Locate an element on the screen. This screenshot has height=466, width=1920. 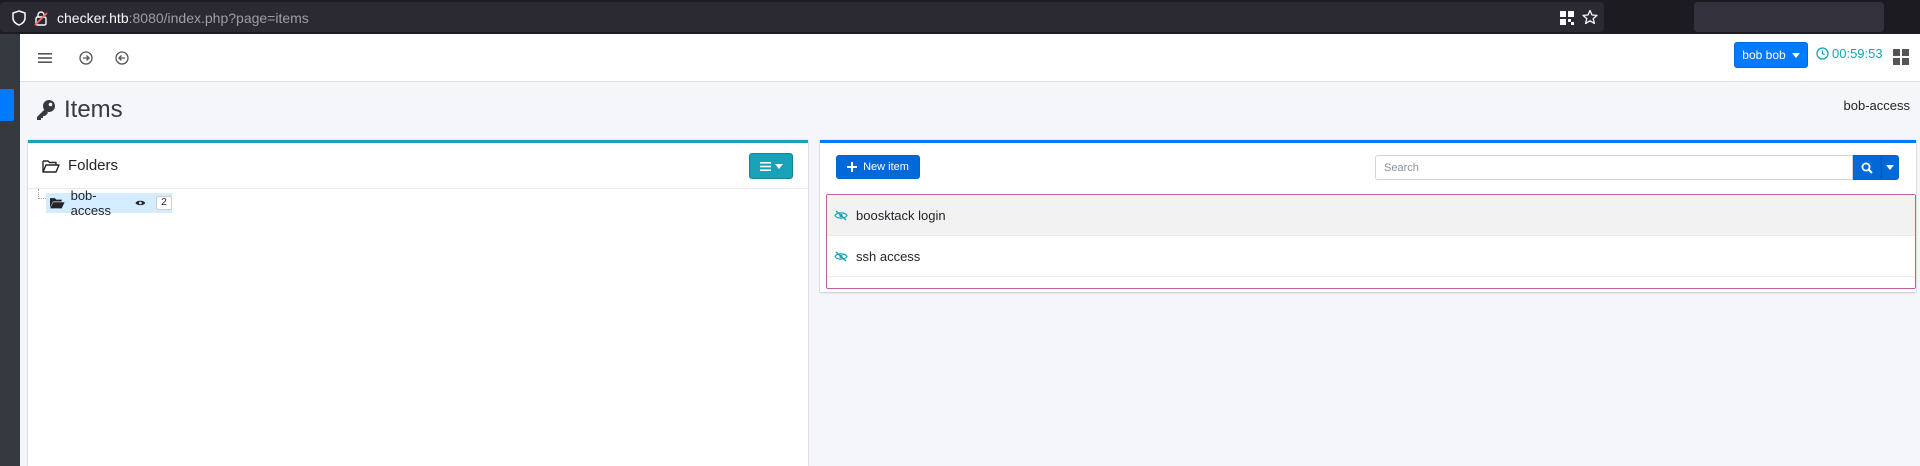
new-item-button: New item is located at coordinates (878, 167).